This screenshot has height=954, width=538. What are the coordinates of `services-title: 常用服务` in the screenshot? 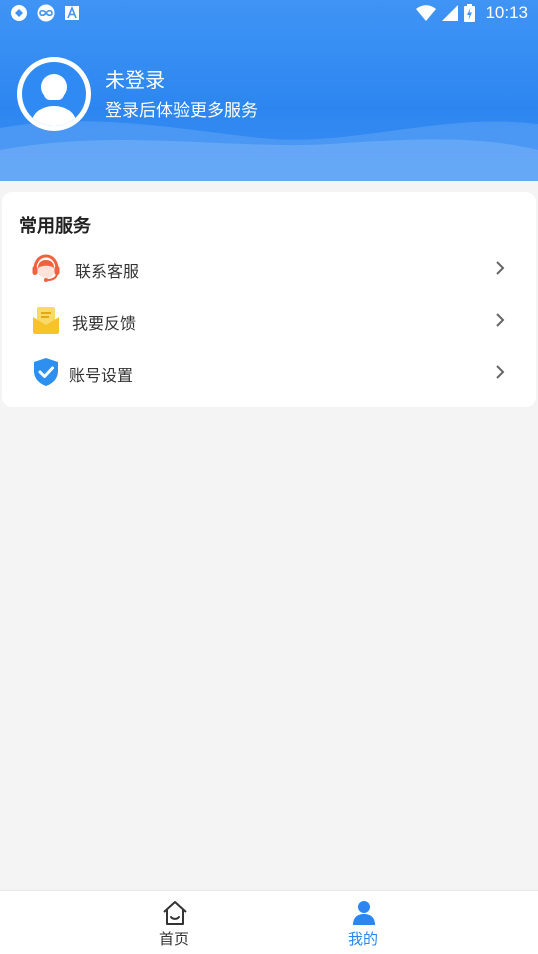 It's located at (55, 226).